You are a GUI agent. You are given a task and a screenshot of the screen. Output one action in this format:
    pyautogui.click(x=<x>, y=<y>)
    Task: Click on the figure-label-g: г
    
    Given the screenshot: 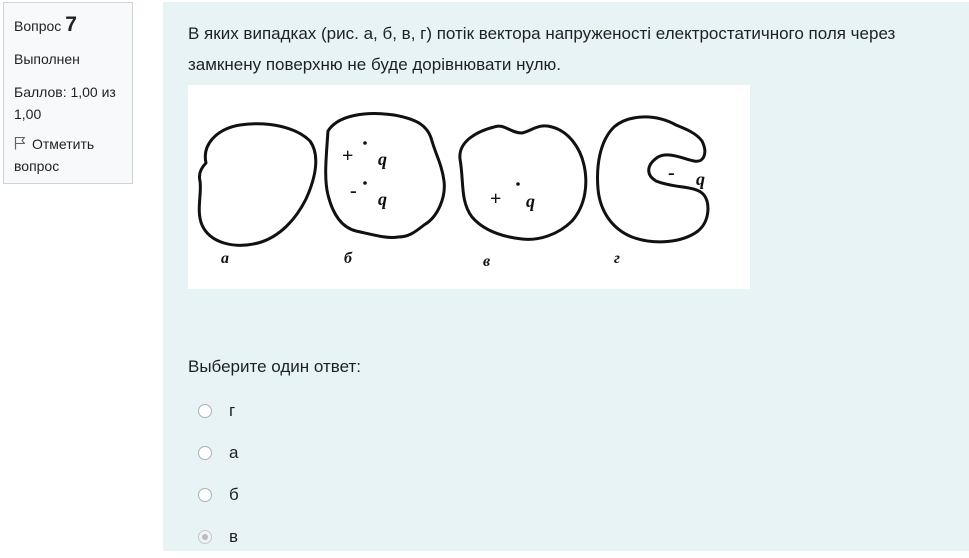 What is the action you would take?
    pyautogui.click(x=617, y=258)
    